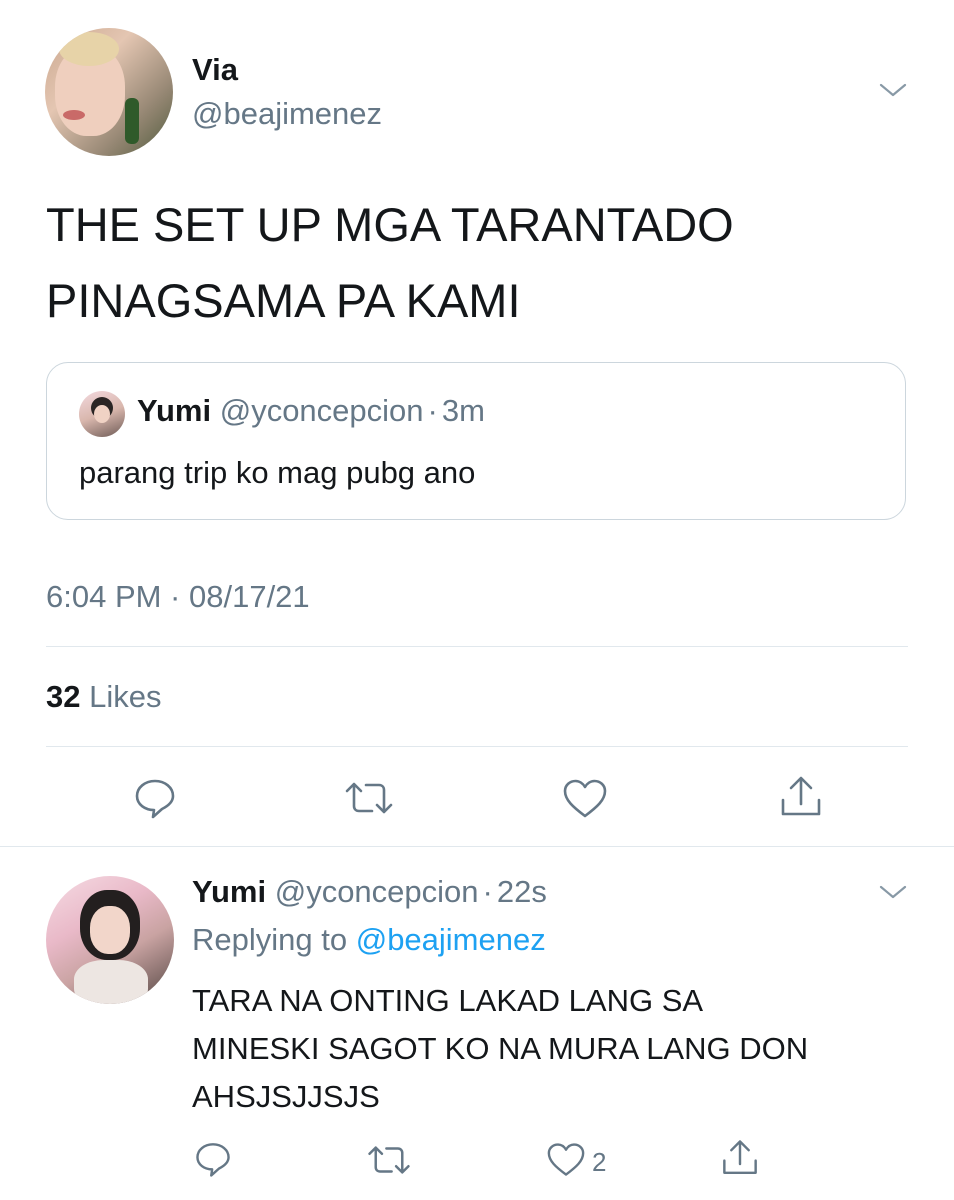 This screenshot has height=1200, width=954. What do you see at coordinates (448, 1000) in the screenshot?
I see `reply-text-line1: TARA NA ONTING LAKAD LANG SA` at bounding box center [448, 1000].